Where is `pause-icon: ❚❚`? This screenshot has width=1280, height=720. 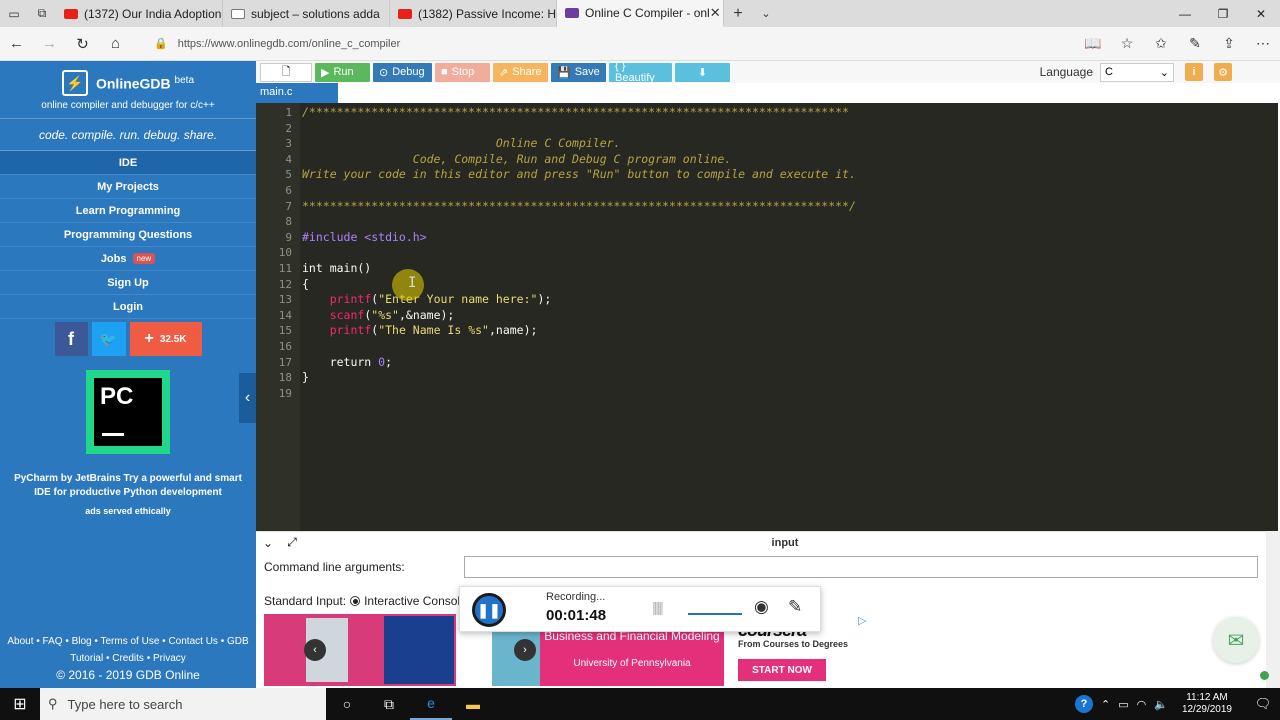 pause-icon: ❚❚ is located at coordinates (489, 610).